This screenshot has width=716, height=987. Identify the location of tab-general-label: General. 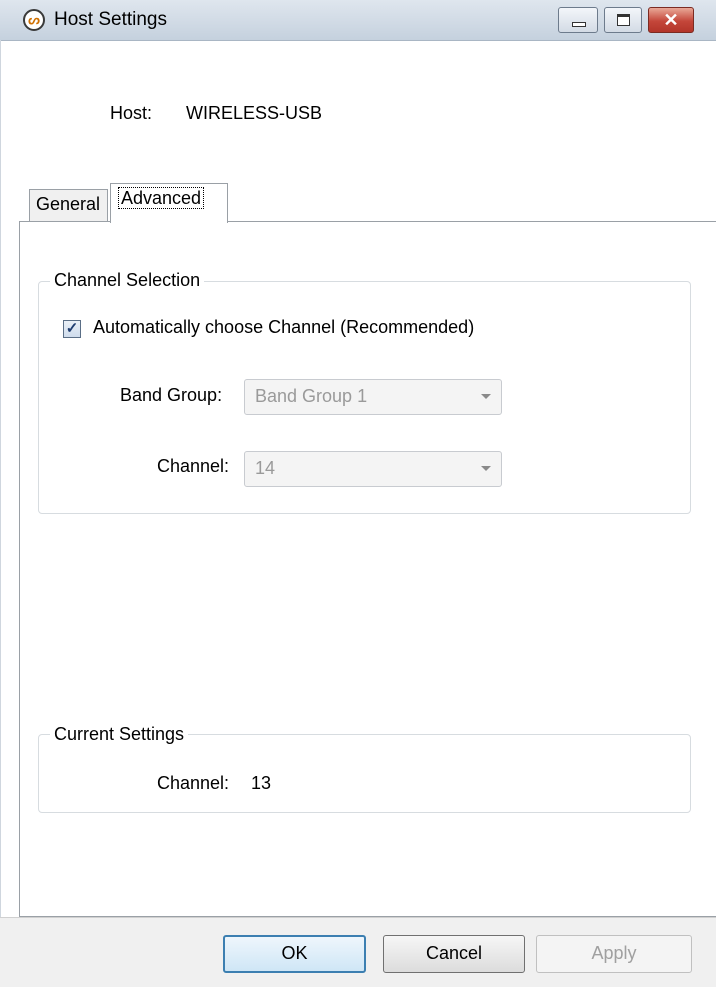
(68, 204).